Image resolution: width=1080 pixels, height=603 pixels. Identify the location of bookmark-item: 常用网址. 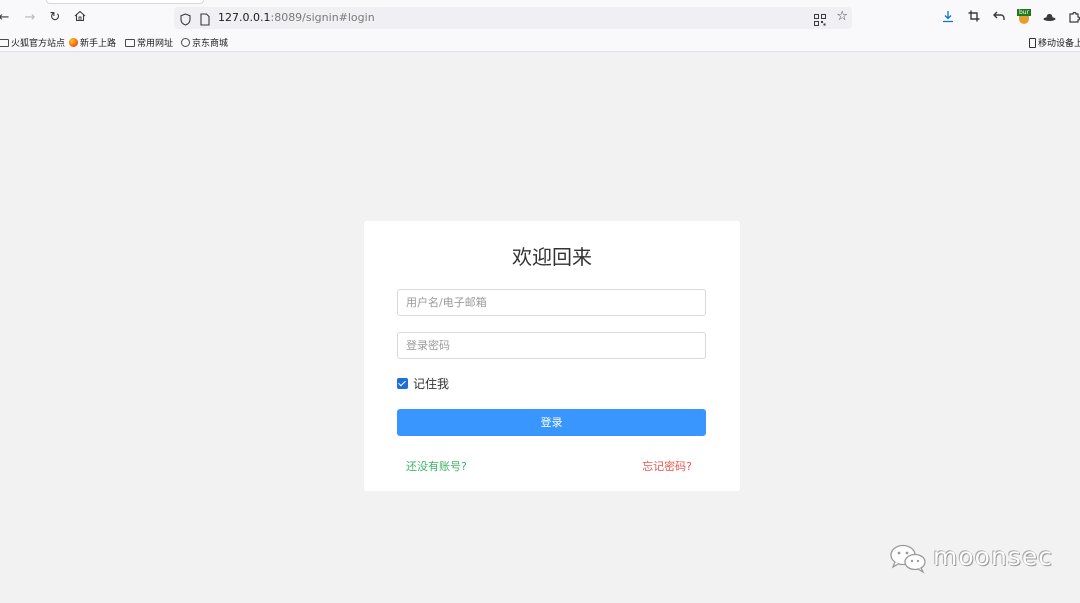
(149, 44).